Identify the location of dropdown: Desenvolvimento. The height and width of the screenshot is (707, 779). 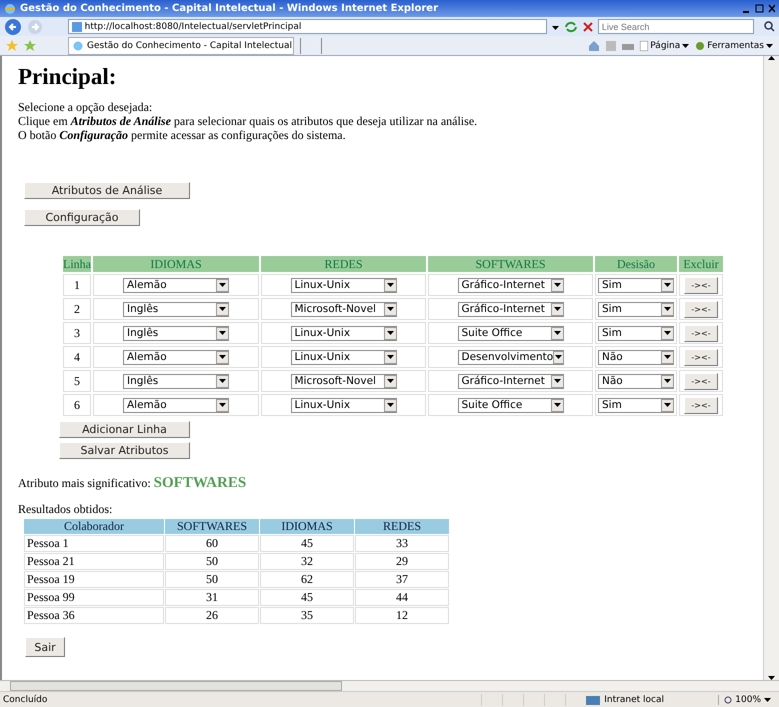
(511, 357).